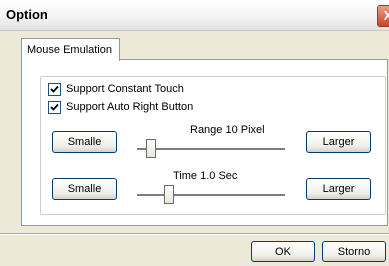 The height and width of the screenshot is (266, 389). I want to click on auto-right-button-row: Support Auto Right Button, so click(120, 107).